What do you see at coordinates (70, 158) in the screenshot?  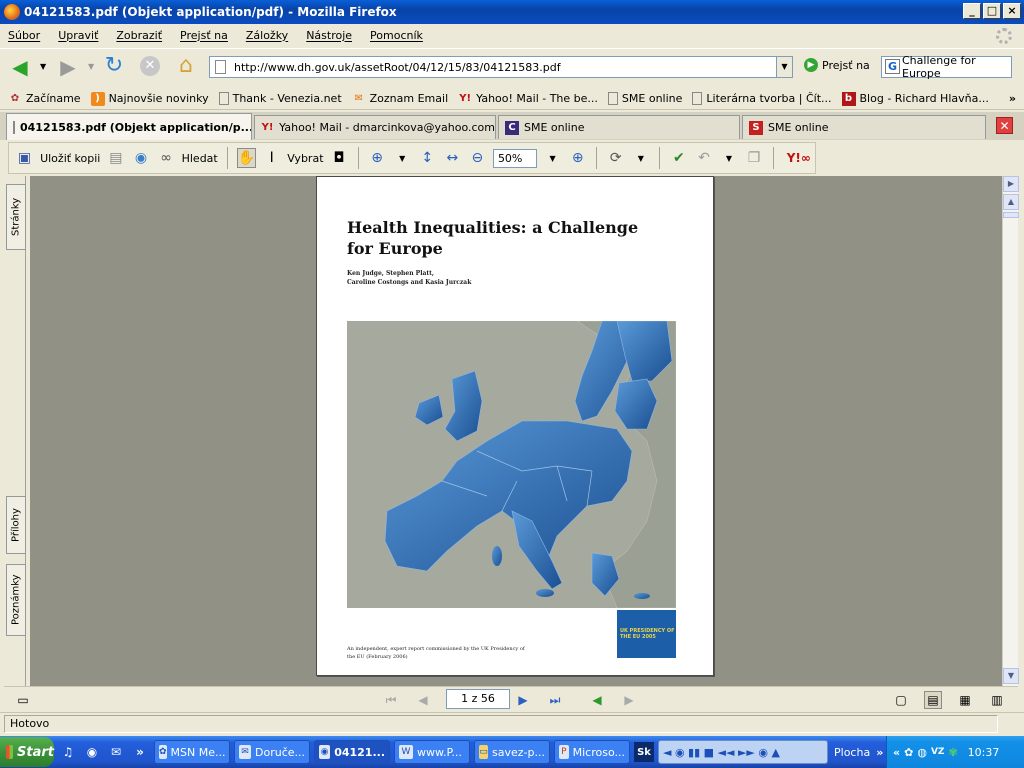 I see `save-copy-button: Uložiť kopii` at bounding box center [70, 158].